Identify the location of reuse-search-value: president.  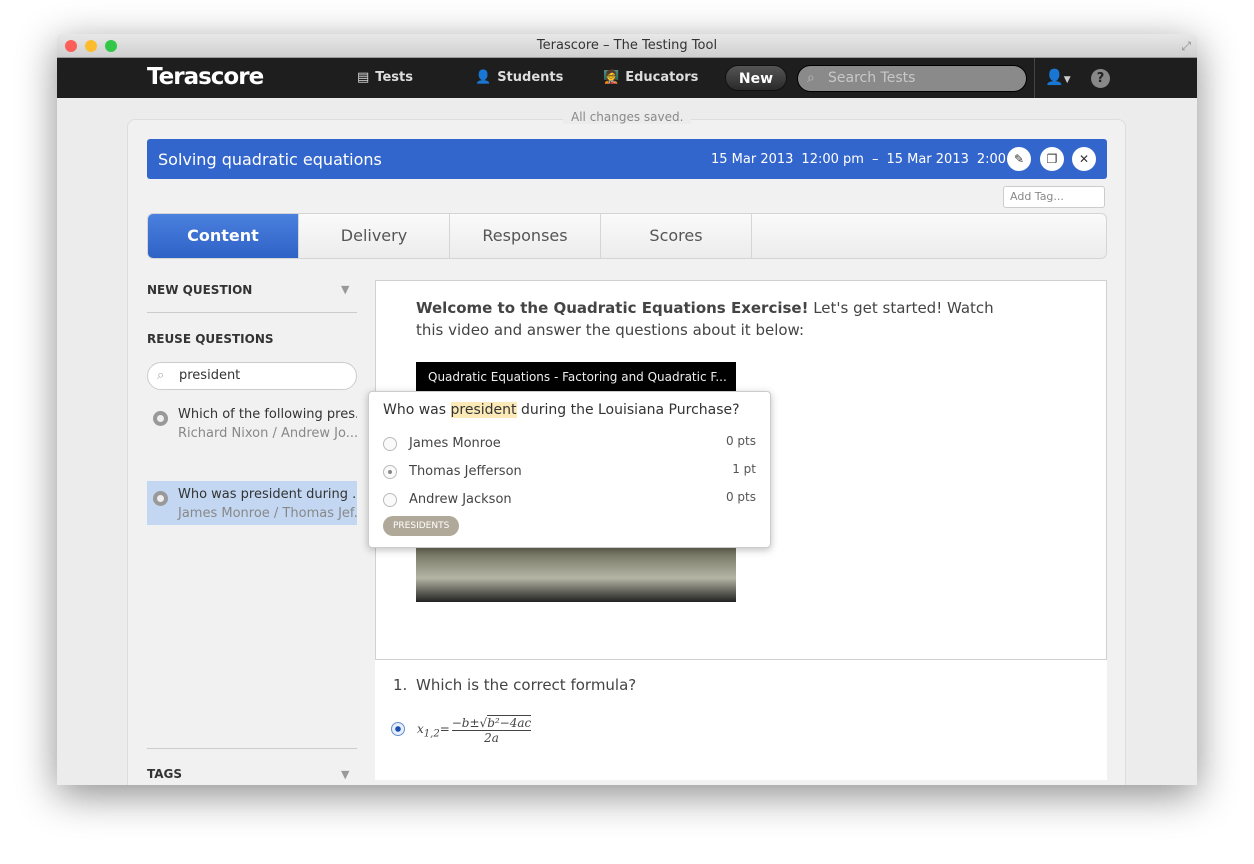
(210, 375).